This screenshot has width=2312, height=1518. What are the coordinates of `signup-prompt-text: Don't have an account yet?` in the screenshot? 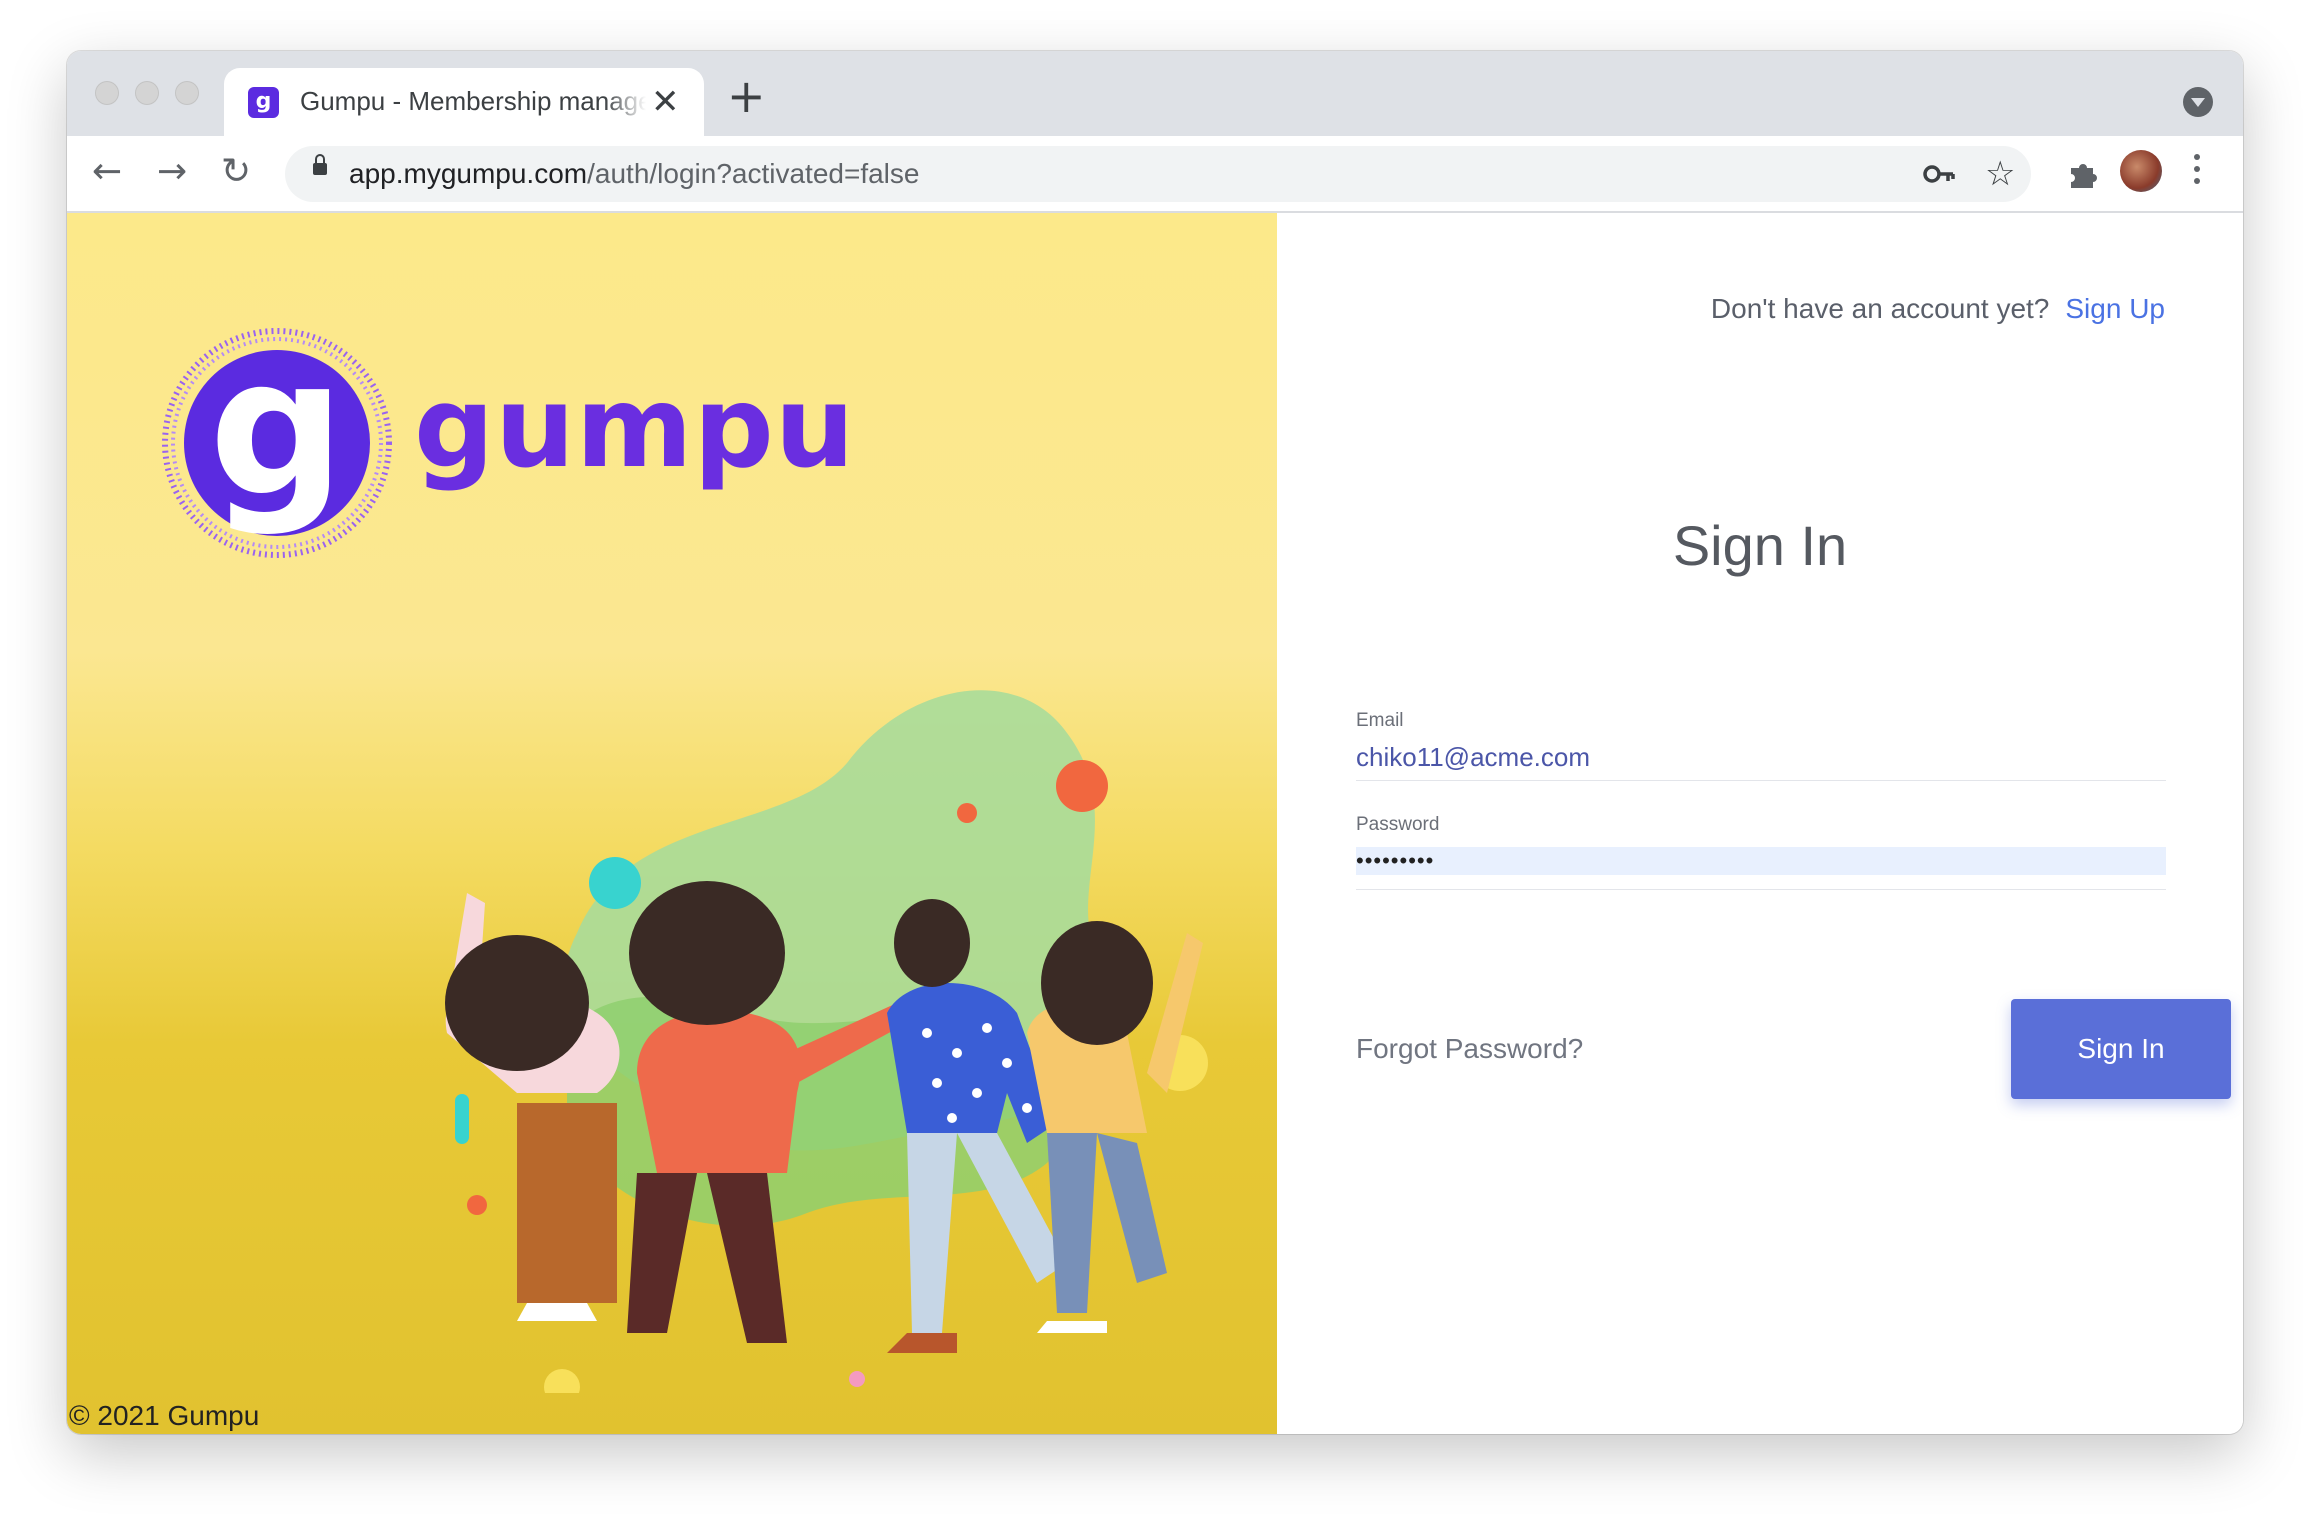 It's located at (1880, 308).